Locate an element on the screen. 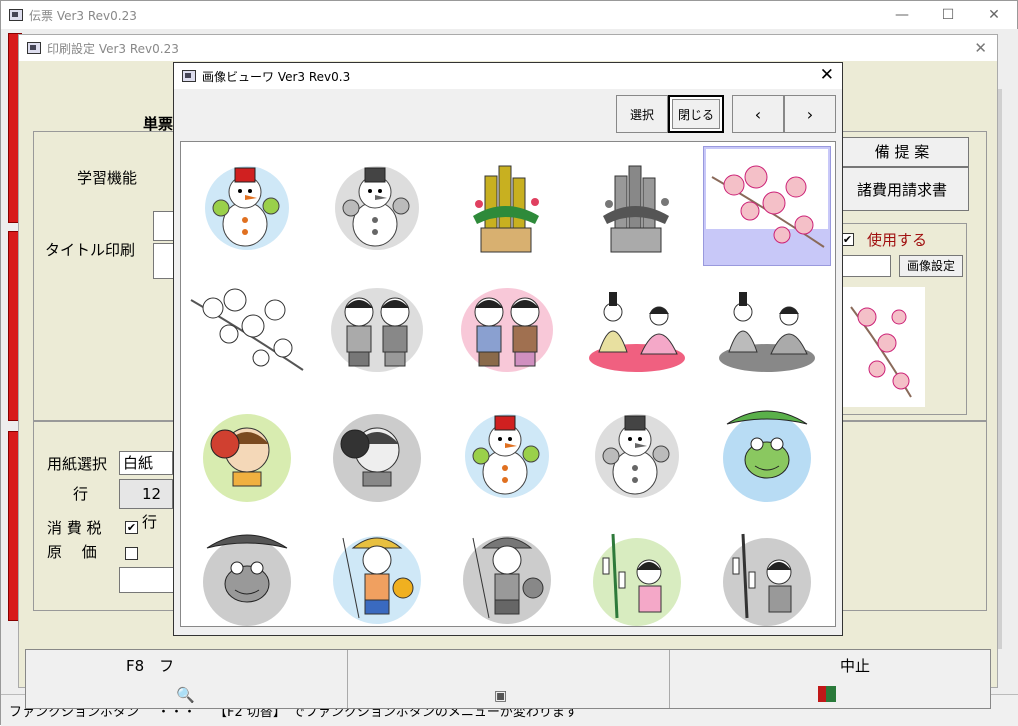 This screenshot has height=726, width=1018. print-settings-title: 印刷設定 Ver3 Rev0.23 is located at coordinates (113, 48).